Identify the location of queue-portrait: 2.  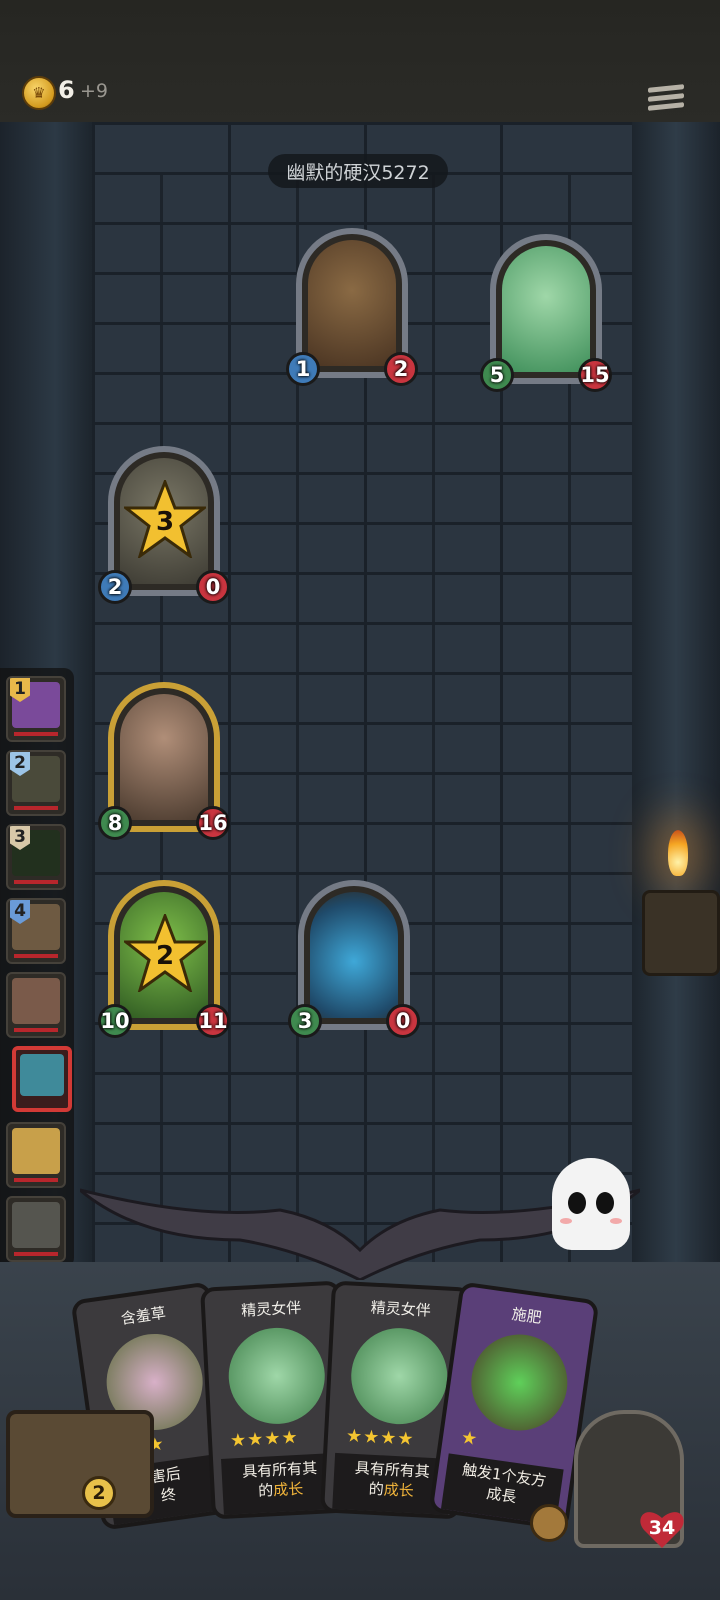
(36, 783).